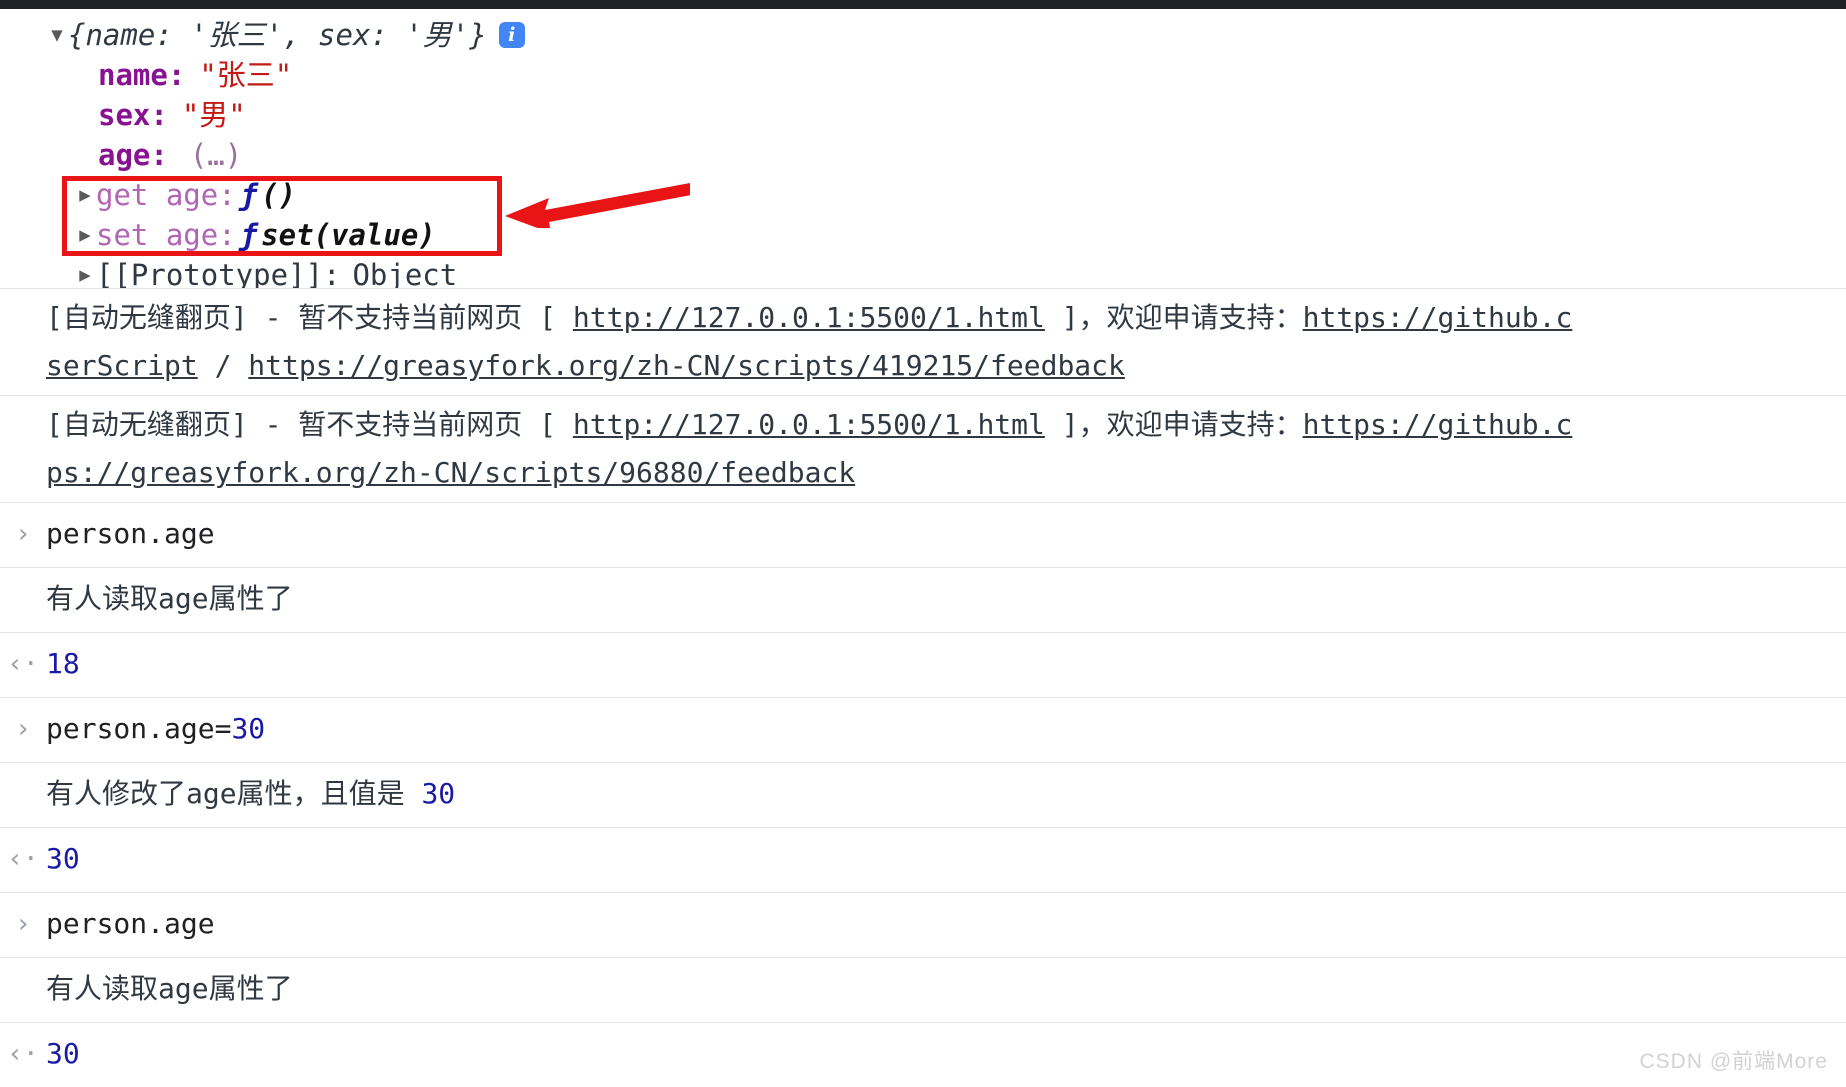 The height and width of the screenshot is (1087, 1846). I want to click on console-log-row: 有人修改了age属性，且值是 30, so click(923, 794).